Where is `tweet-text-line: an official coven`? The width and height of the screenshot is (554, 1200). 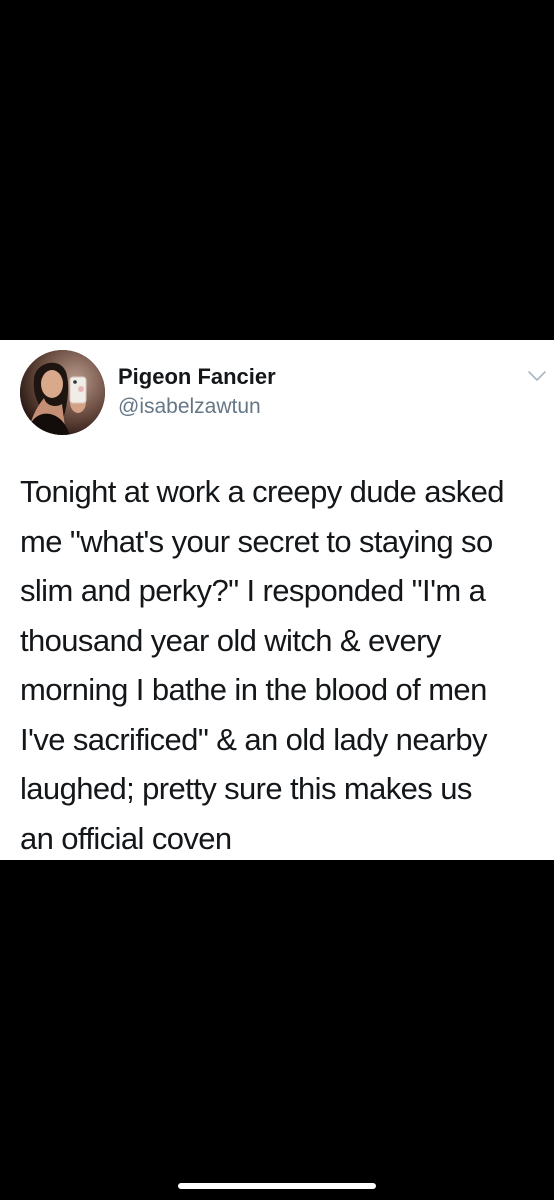
tweet-text-line: an official coven is located at coordinates (126, 838).